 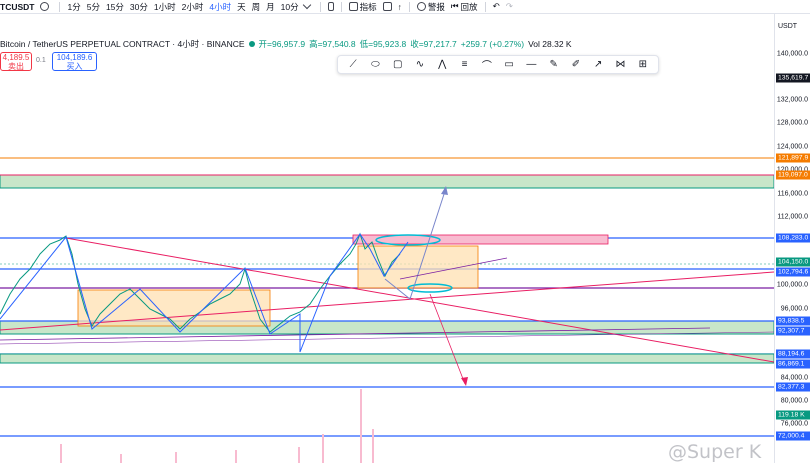 I want to click on axis-tick: 140,000.0, so click(x=792, y=54).